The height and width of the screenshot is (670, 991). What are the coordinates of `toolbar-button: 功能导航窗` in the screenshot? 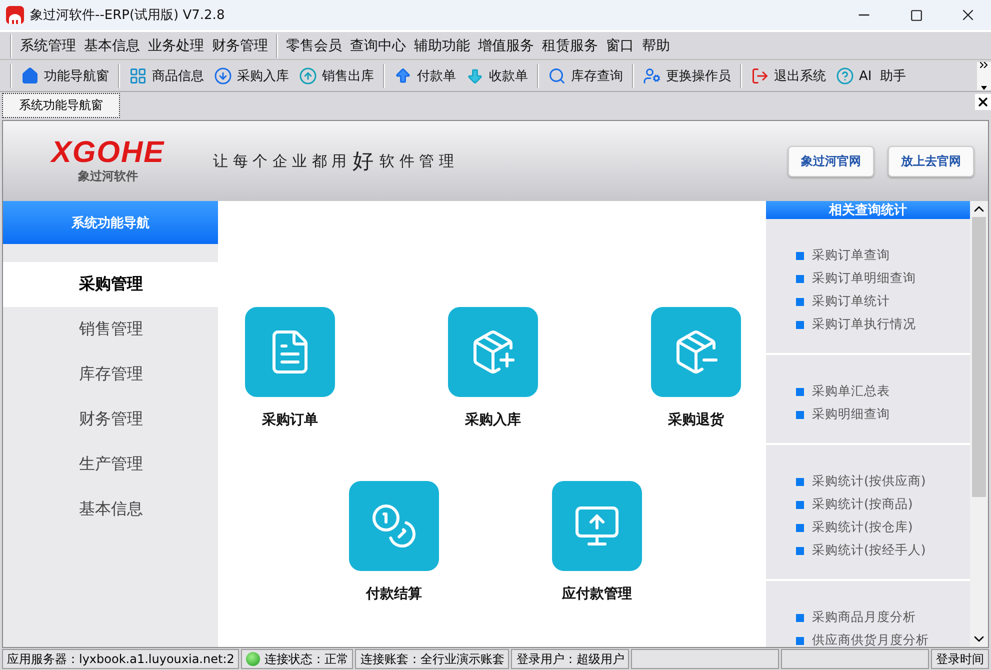 It's located at (65, 75).